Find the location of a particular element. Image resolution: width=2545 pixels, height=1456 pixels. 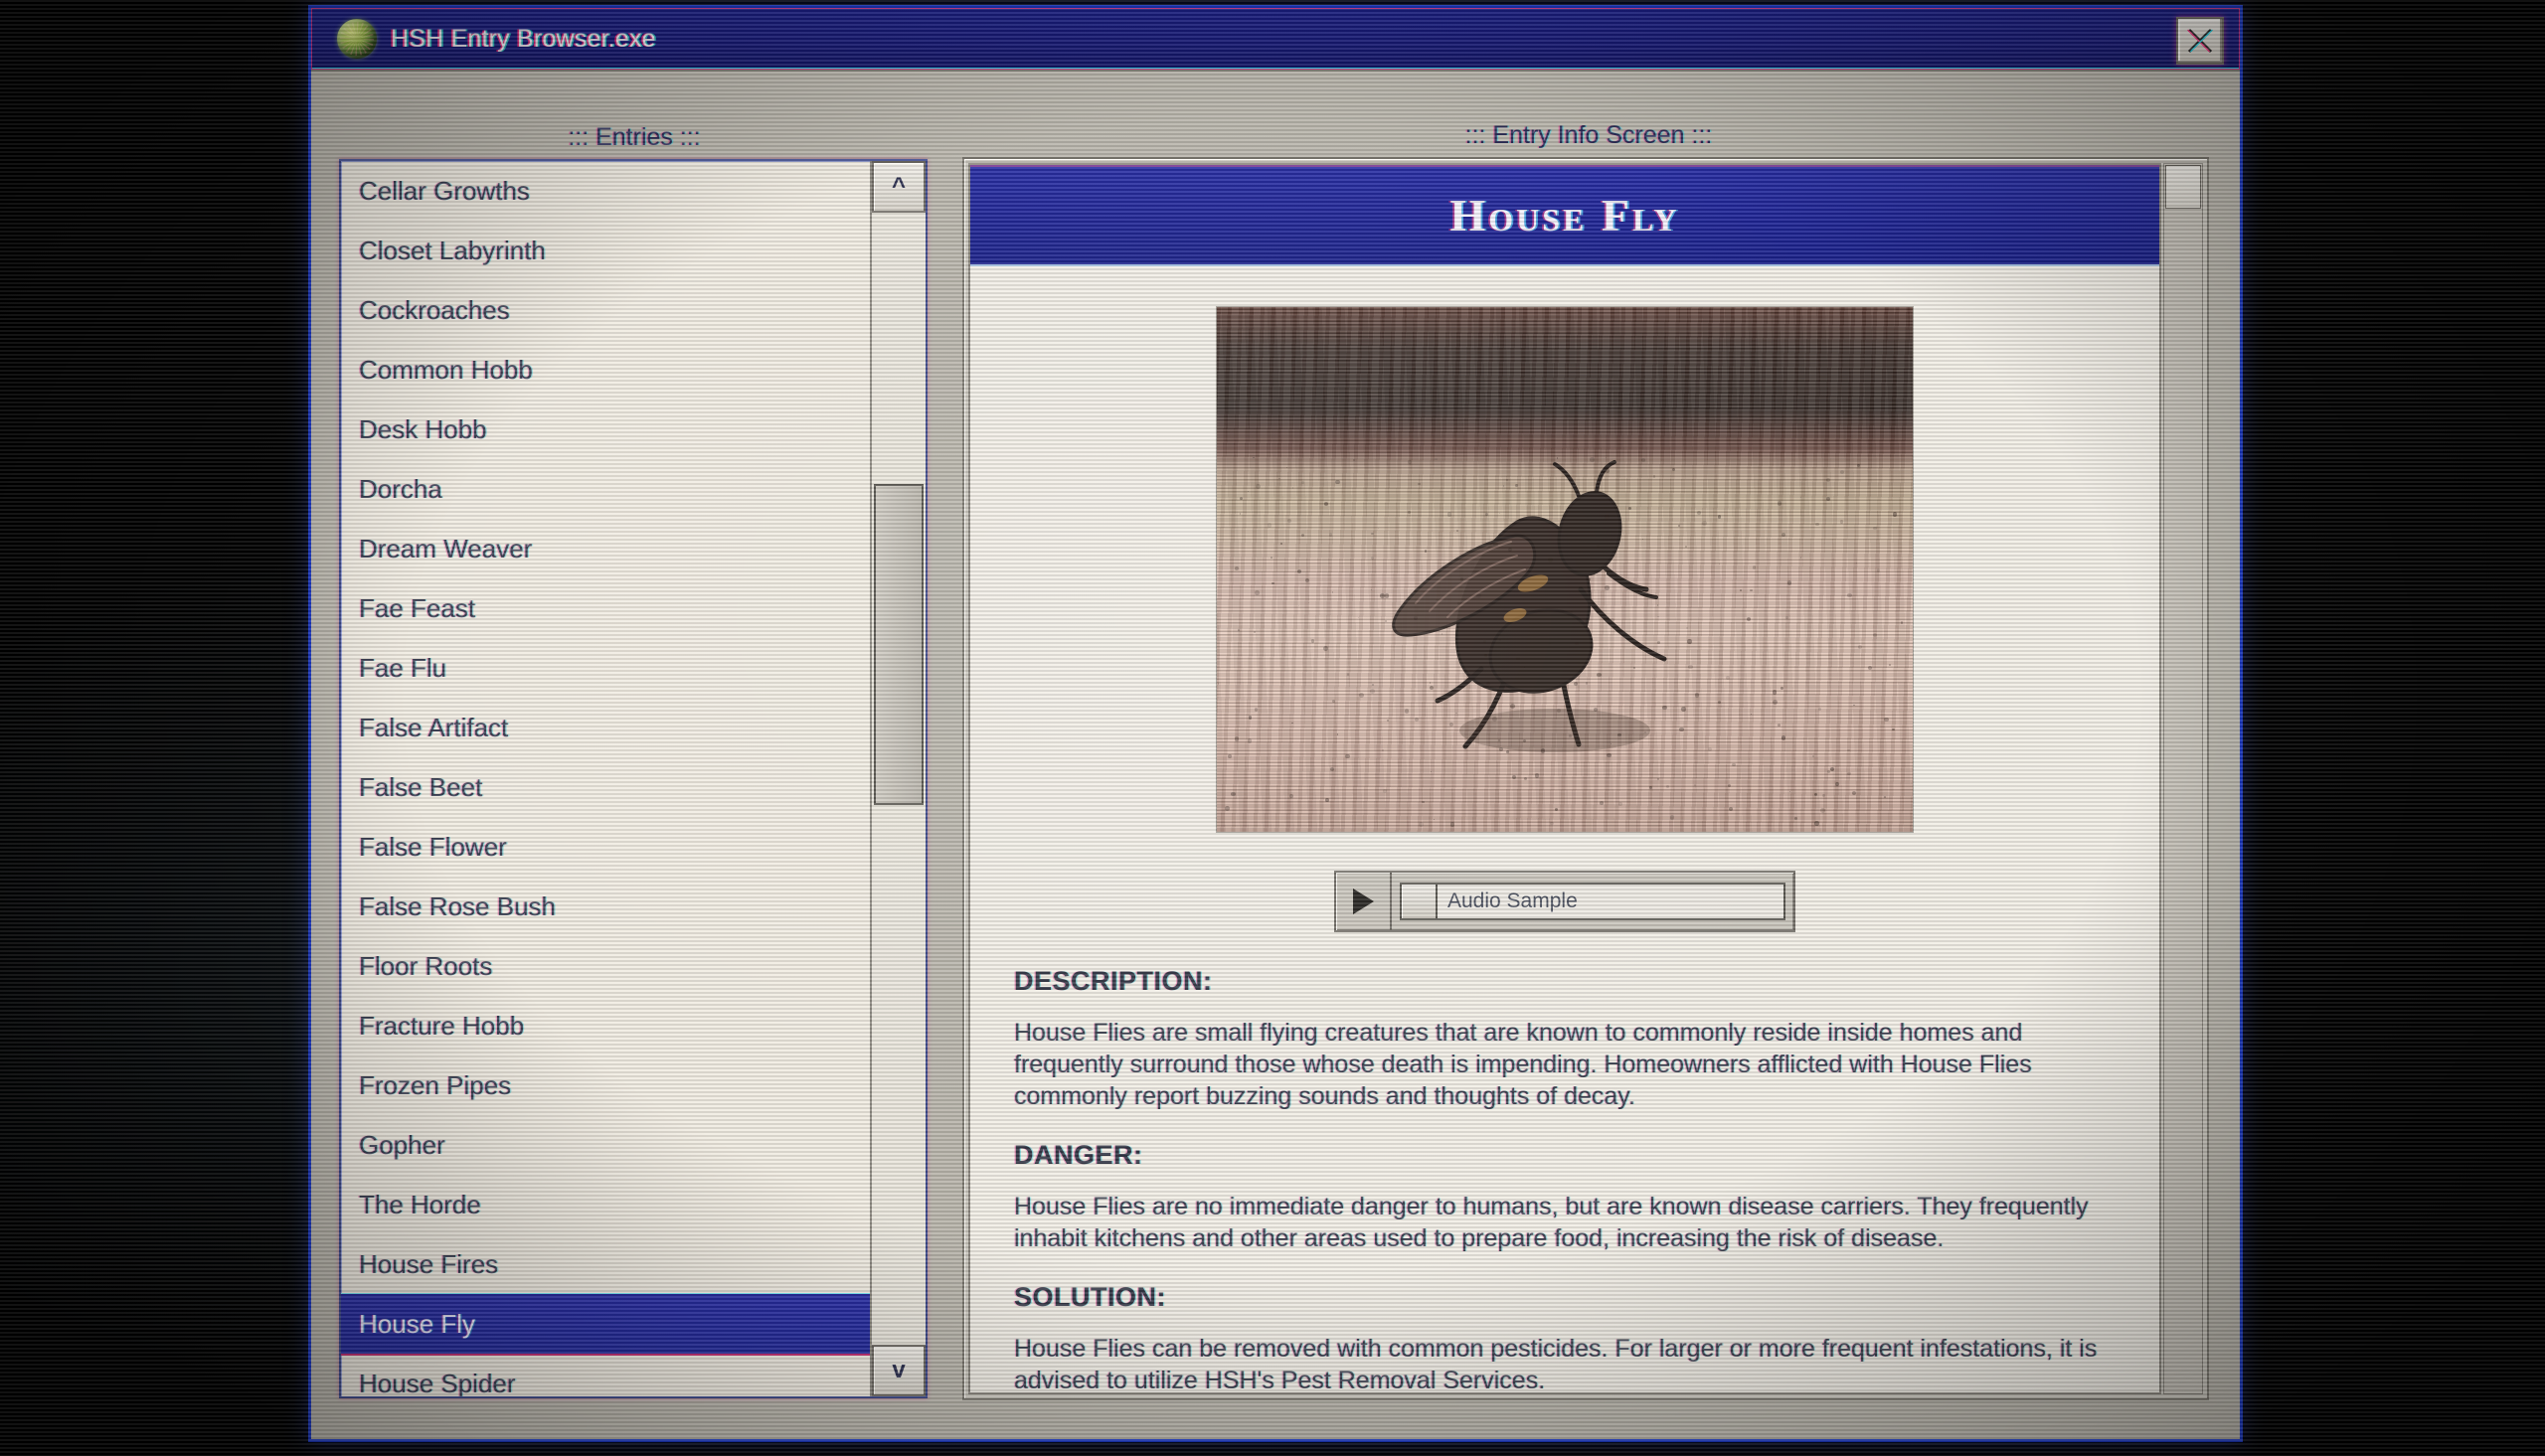

list-item: House Fires is located at coordinates (605, 1264).